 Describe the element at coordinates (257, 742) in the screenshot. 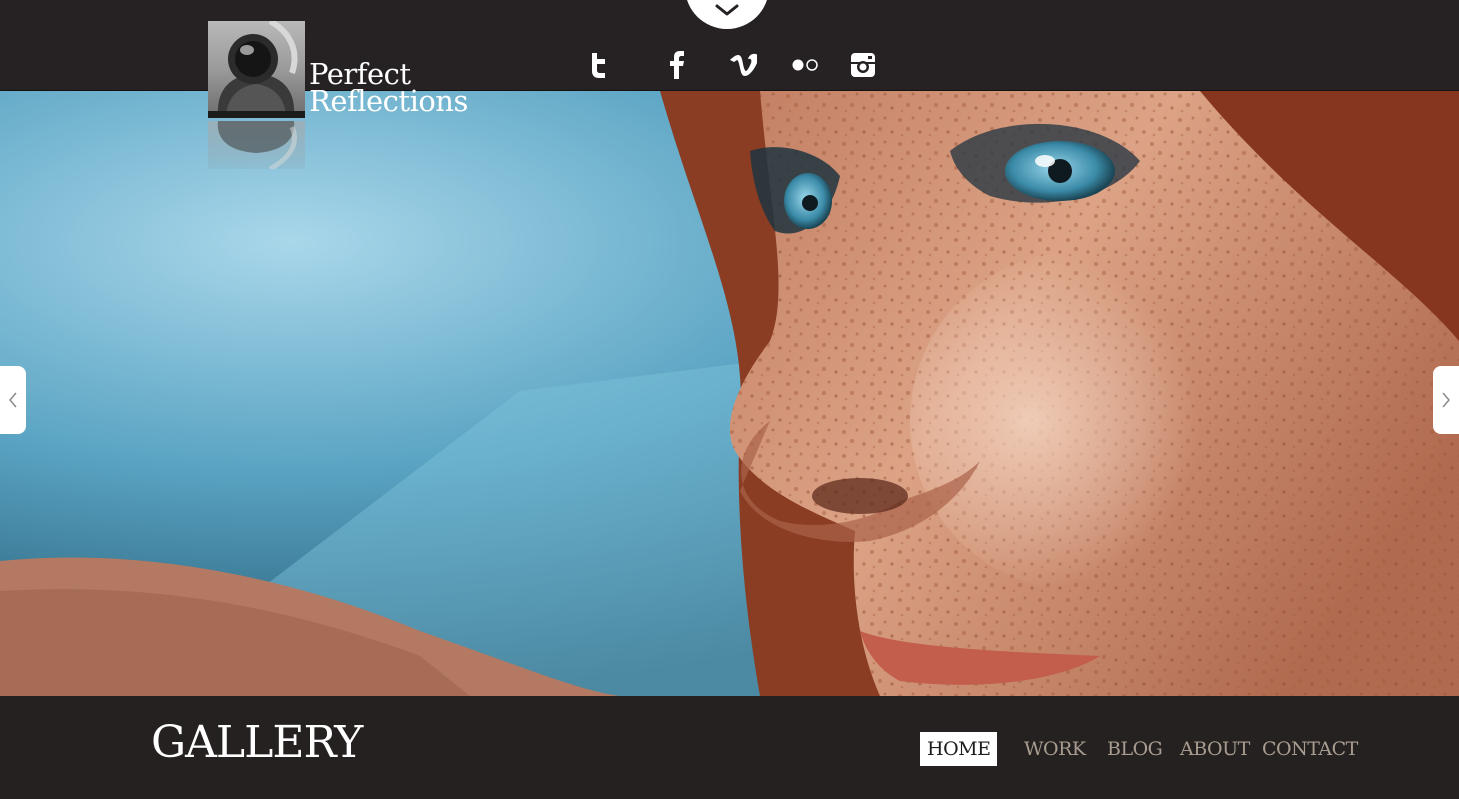

I see `page-title: GALLERY` at that location.